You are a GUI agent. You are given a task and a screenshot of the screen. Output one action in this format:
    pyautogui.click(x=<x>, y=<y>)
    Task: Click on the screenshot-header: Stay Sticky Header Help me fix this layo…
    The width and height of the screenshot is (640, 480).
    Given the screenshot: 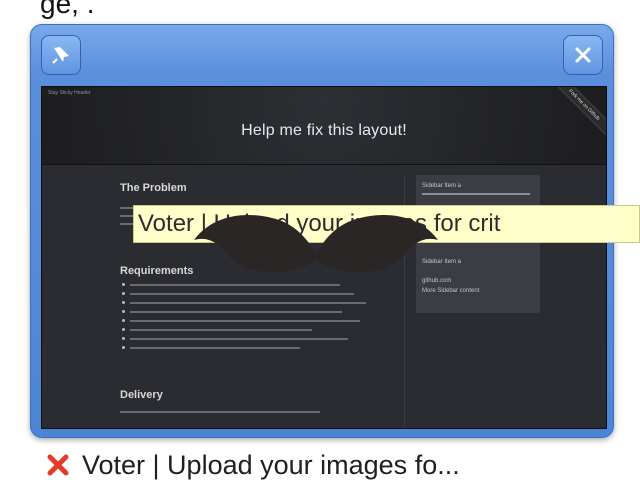 What is the action you would take?
    pyautogui.click(x=324, y=126)
    